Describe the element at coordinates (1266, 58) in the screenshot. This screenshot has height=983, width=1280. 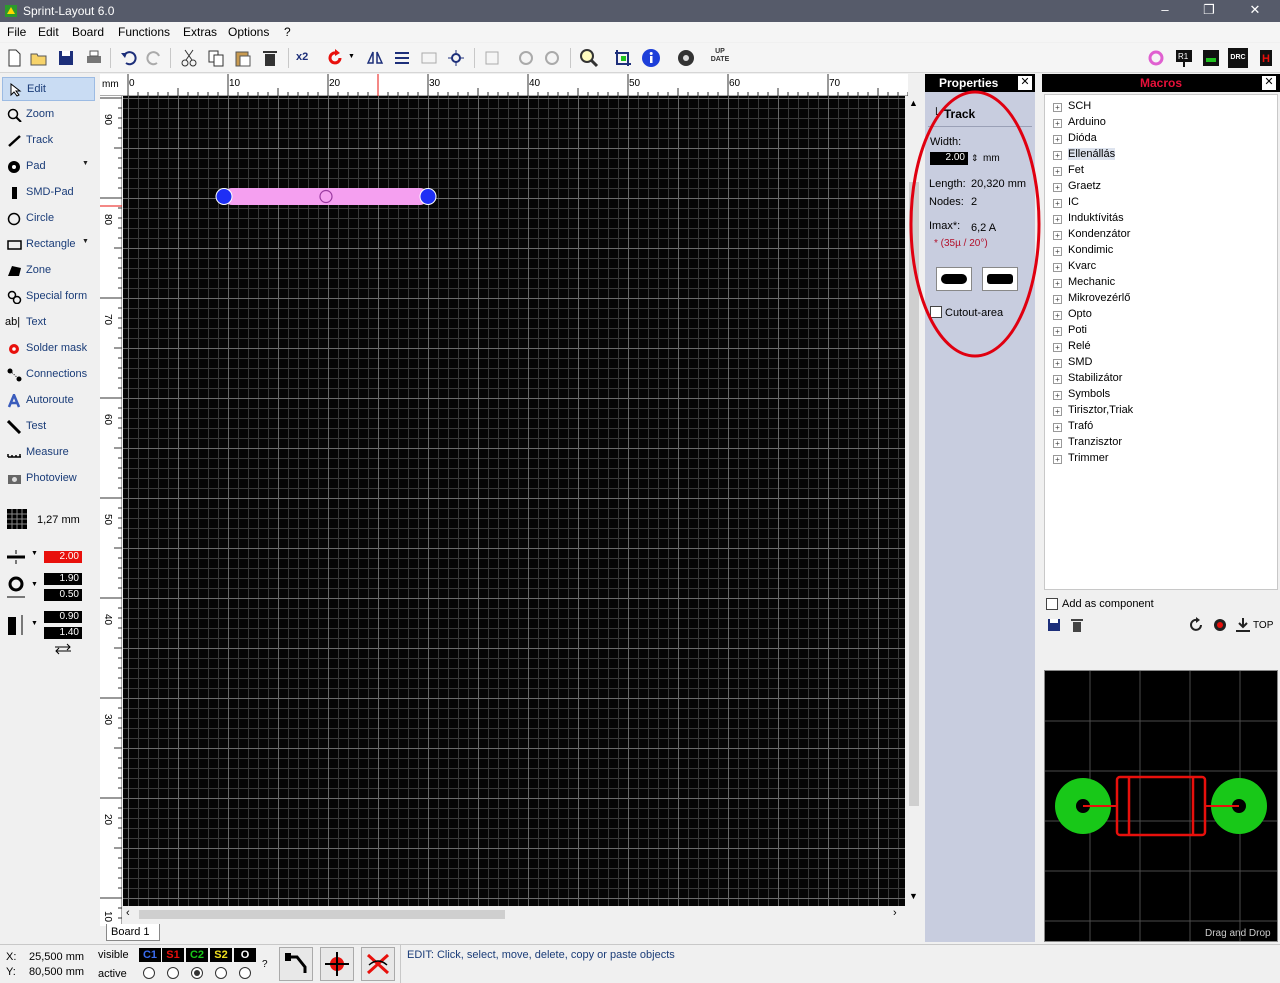
I see `h-icon: H` at that location.